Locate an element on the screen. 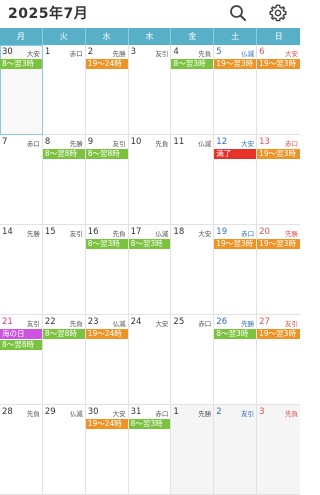 This screenshot has height=495, width=320. holiday-event: 海の日 is located at coordinates (21, 334).